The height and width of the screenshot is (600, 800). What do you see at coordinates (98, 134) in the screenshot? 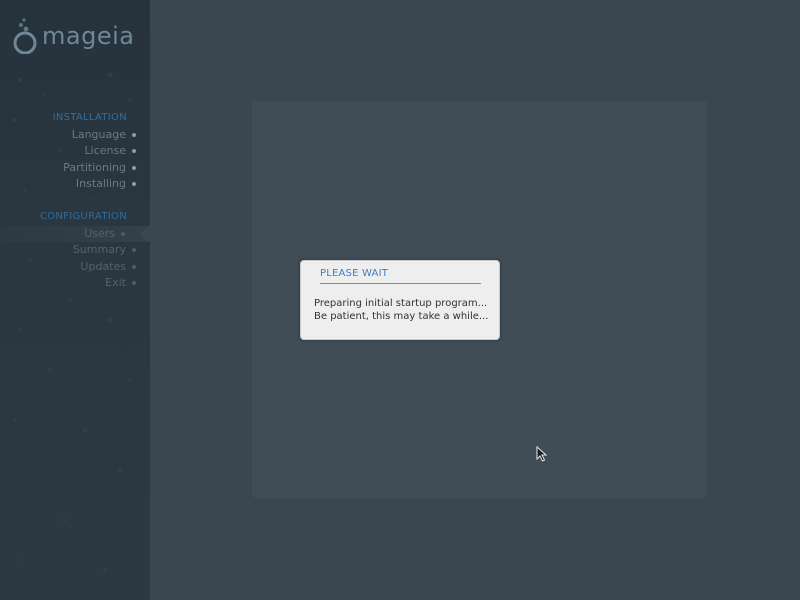
I see `step-label: Language` at bounding box center [98, 134].